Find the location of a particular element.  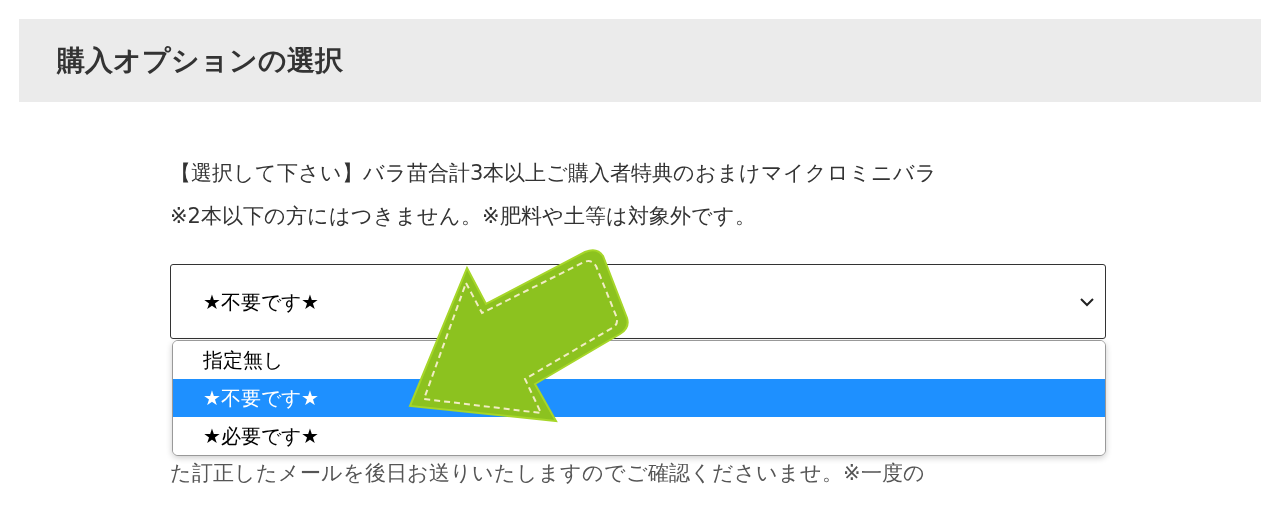

note-text: た訂正したメールを後日お送りいたしますのでご確認くださいませ。※一度の is located at coordinates (548, 473).